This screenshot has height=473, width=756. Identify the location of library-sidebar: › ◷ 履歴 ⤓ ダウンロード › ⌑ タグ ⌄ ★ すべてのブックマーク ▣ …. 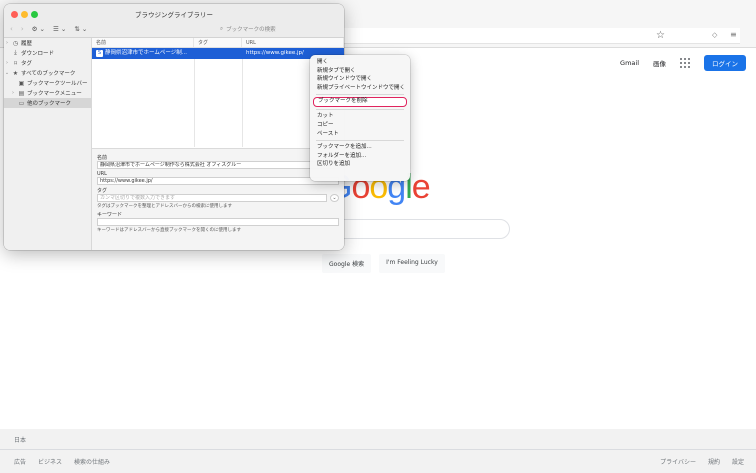
(48, 144).